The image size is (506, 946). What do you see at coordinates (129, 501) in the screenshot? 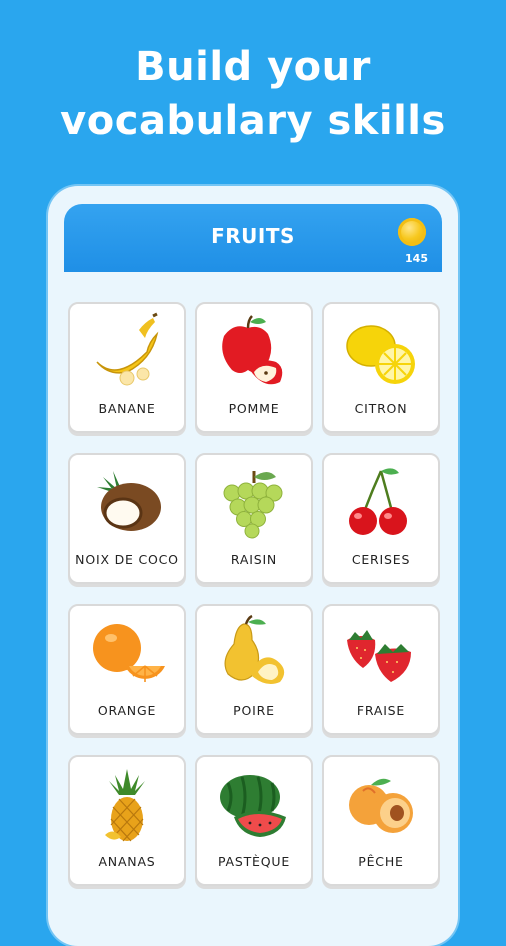
I see `coconut-icon` at bounding box center [129, 501].